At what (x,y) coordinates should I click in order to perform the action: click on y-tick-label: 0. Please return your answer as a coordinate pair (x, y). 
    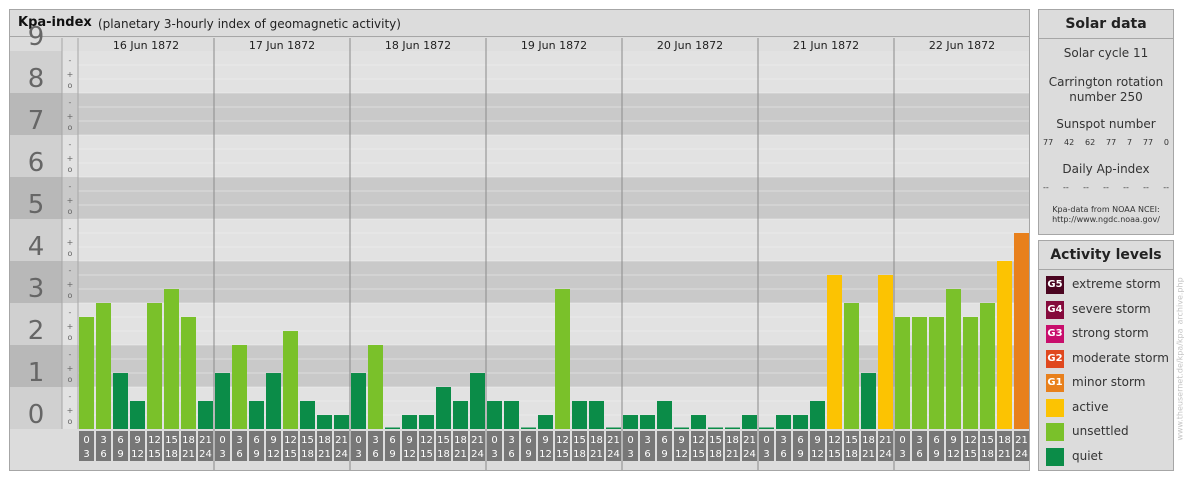
    Looking at the image, I should click on (36, 415).